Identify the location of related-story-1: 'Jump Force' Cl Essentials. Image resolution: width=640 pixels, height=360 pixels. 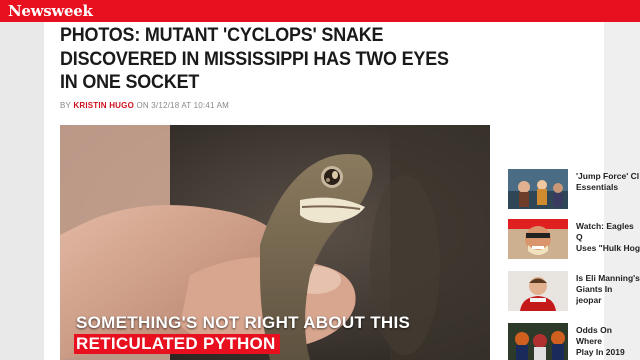
(574, 190).